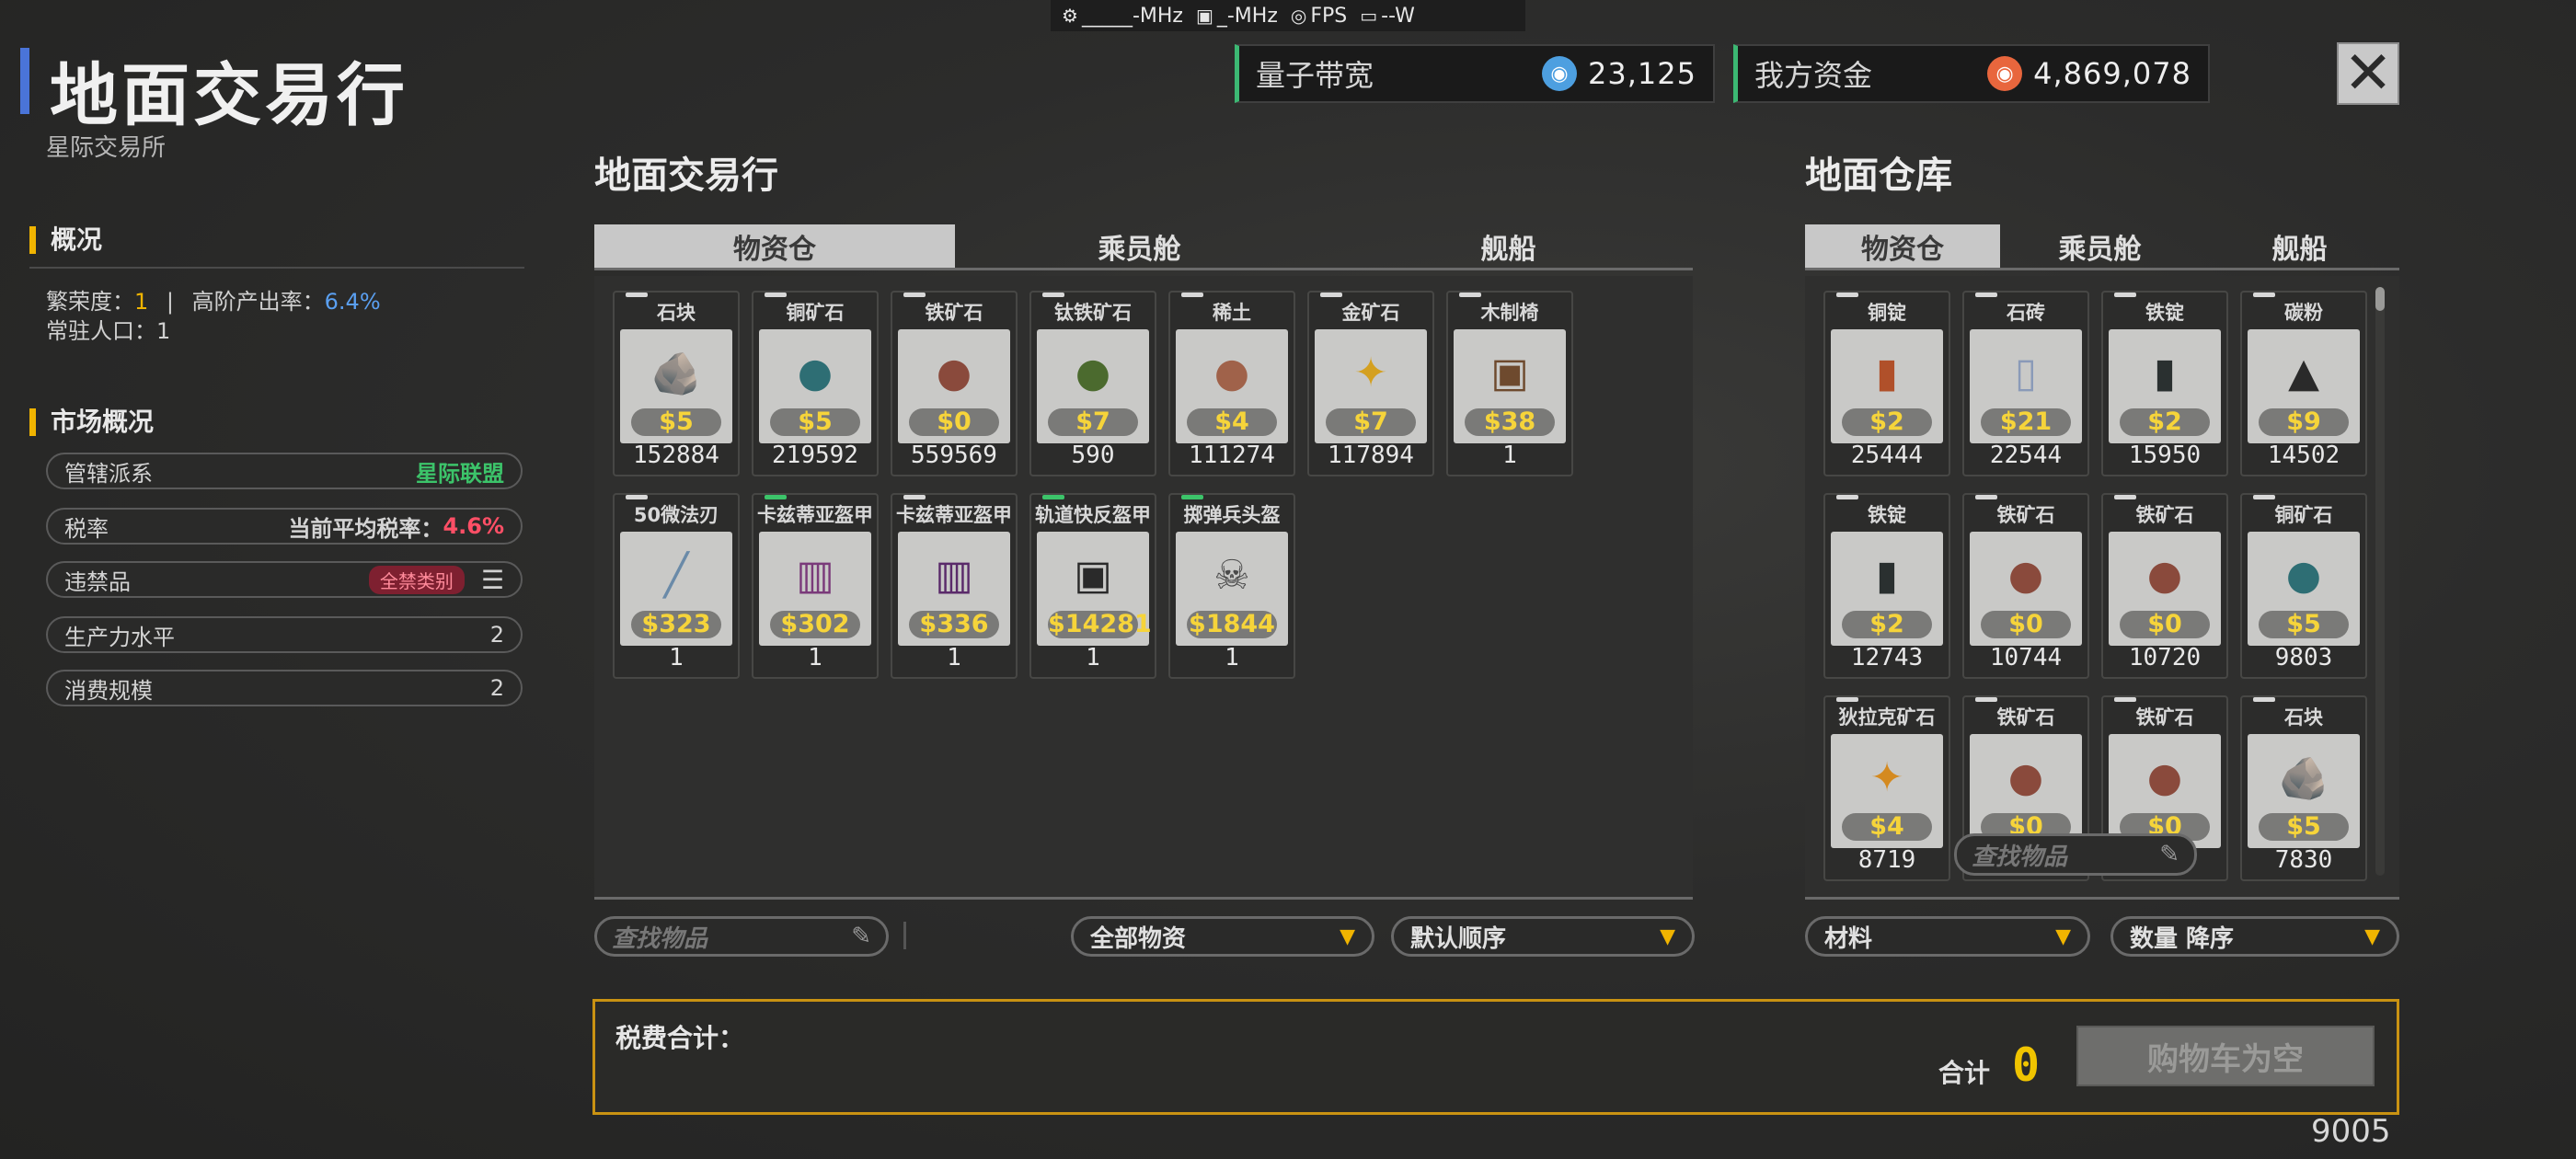  I want to click on chevron-down-icon: ▼, so click(2372, 936).